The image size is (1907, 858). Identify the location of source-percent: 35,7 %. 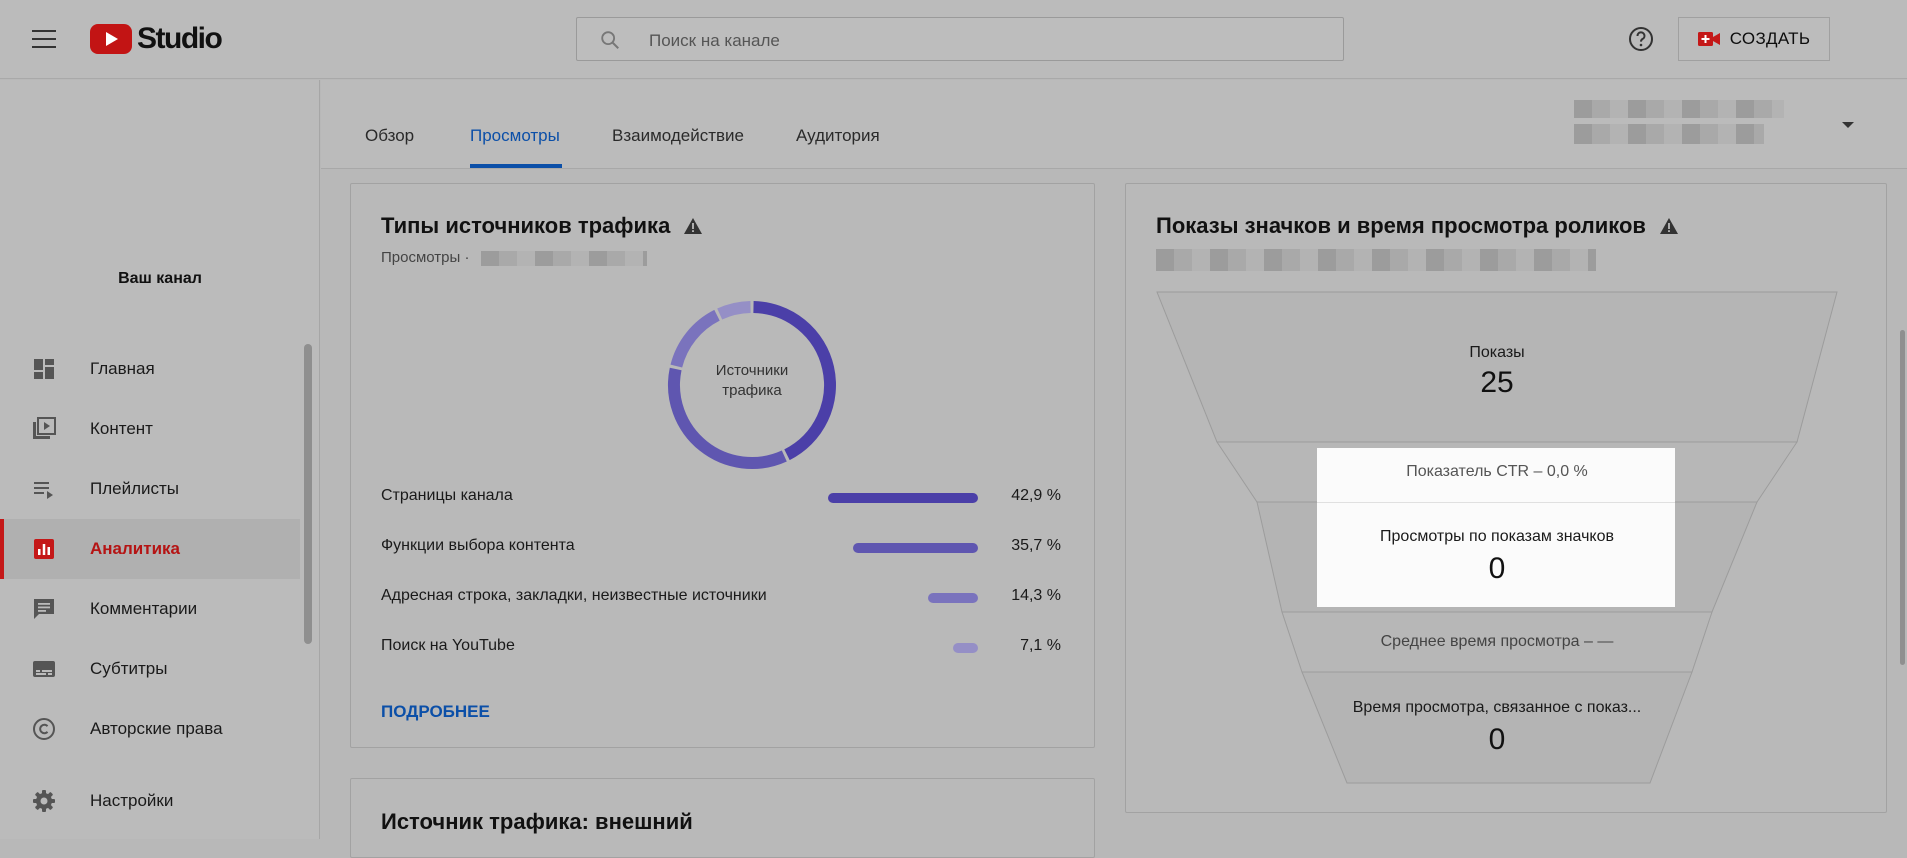
(1036, 545).